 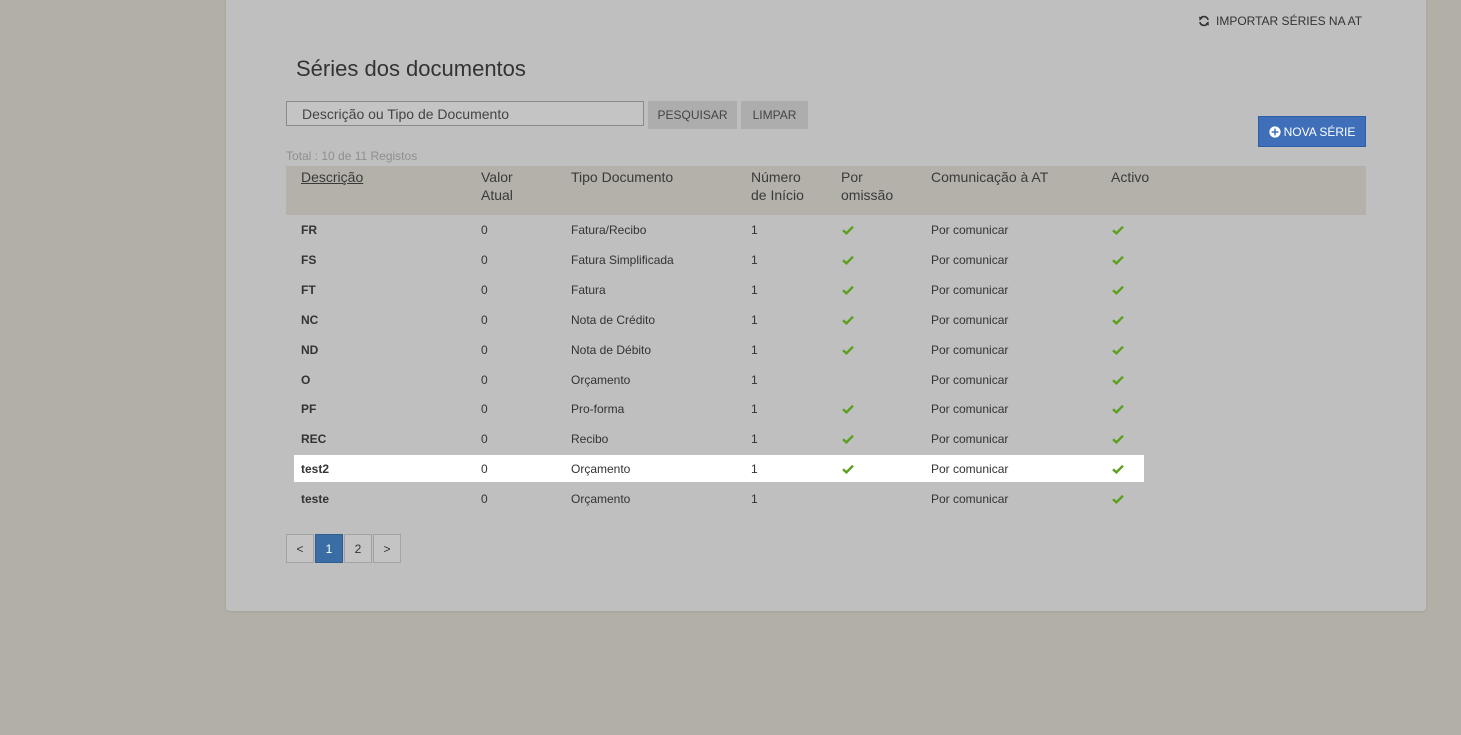 What do you see at coordinates (352, 156) in the screenshot?
I see `total-records: Total : 10 de 11 Registos` at bounding box center [352, 156].